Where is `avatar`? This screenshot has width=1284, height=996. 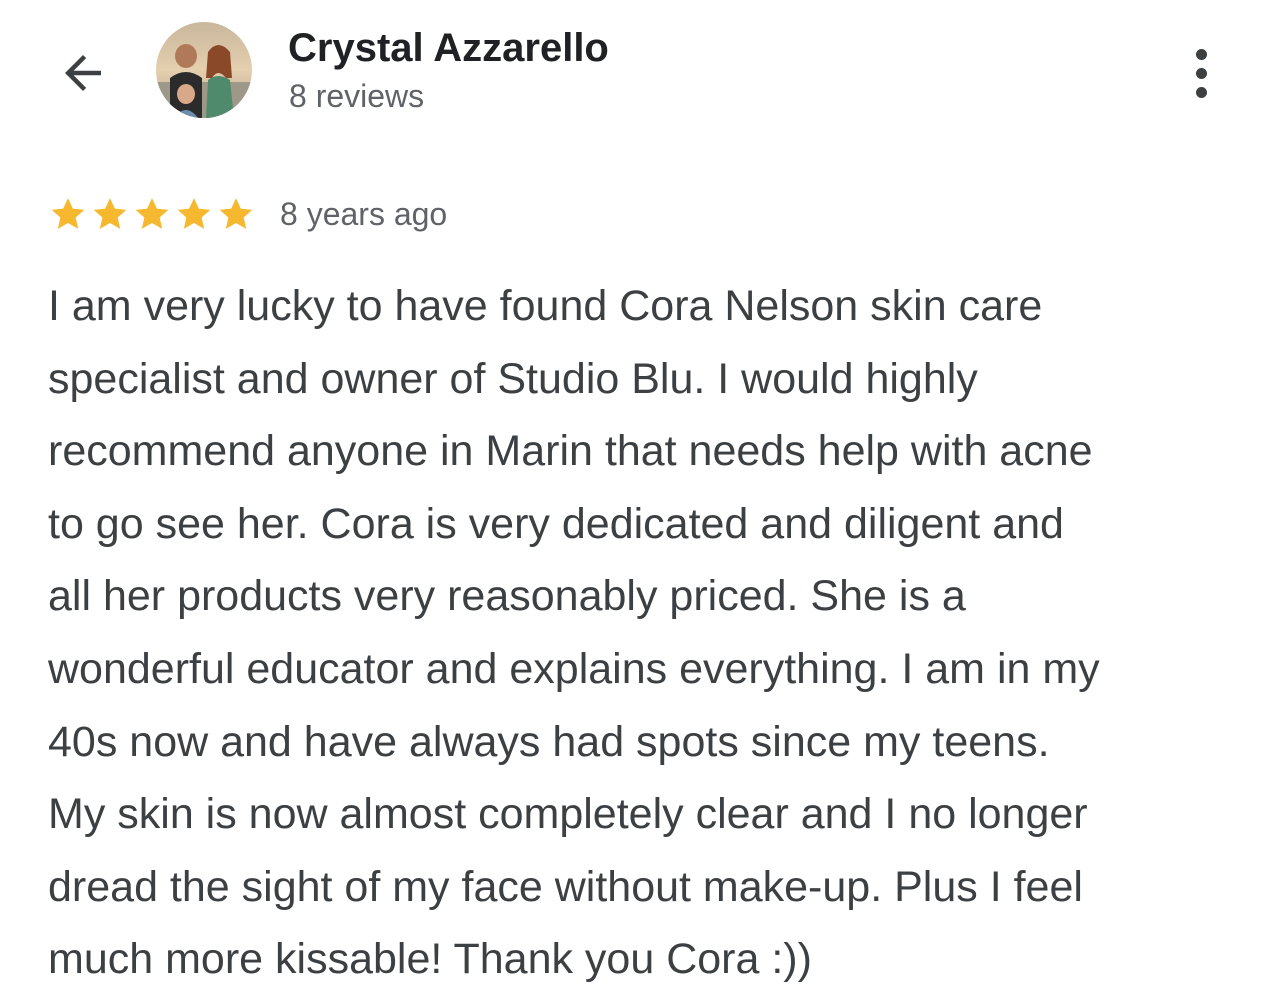
avatar is located at coordinates (204, 70).